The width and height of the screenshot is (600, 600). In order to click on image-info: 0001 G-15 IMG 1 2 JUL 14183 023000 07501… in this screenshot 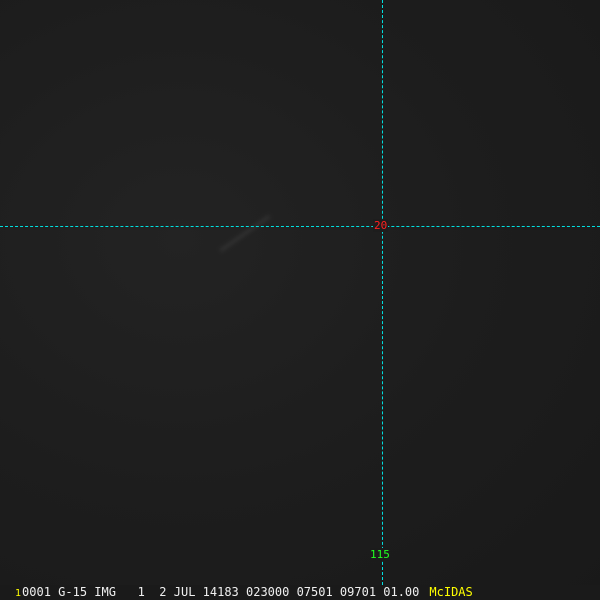, I will do `click(221, 592)`.